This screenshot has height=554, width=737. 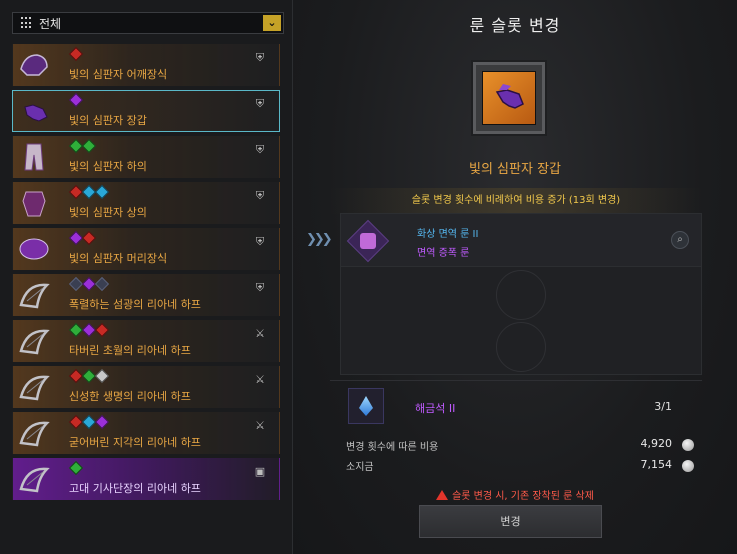 I want to click on equipment-list-item: 굳어버린 지각의 리아네 하프 ⚔, so click(x=146, y=433).